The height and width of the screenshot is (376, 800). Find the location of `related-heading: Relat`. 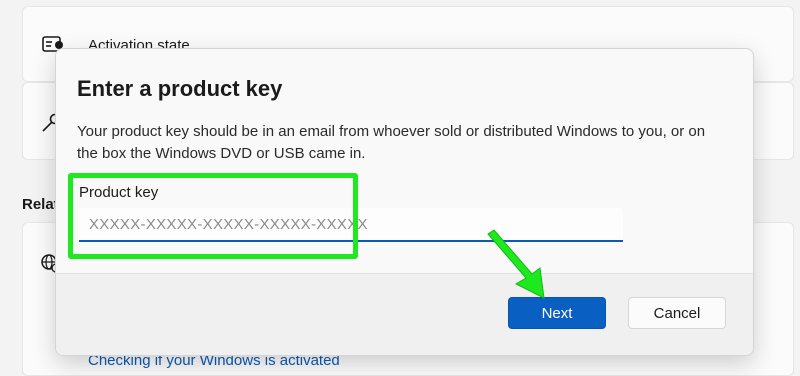

related-heading: Relat is located at coordinates (40, 204).